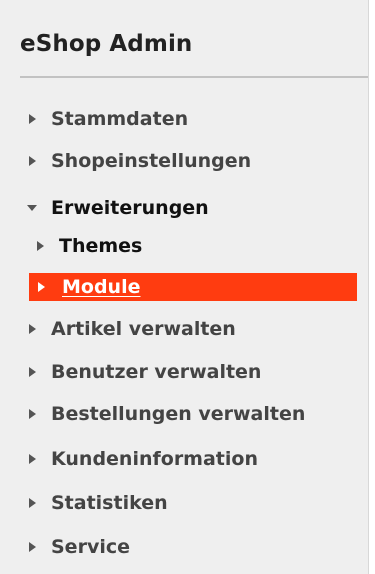 Image resolution: width=375 pixels, height=574 pixels. What do you see at coordinates (151, 161) in the screenshot?
I see `nav-item-label: Shopeinstellungen` at bounding box center [151, 161].